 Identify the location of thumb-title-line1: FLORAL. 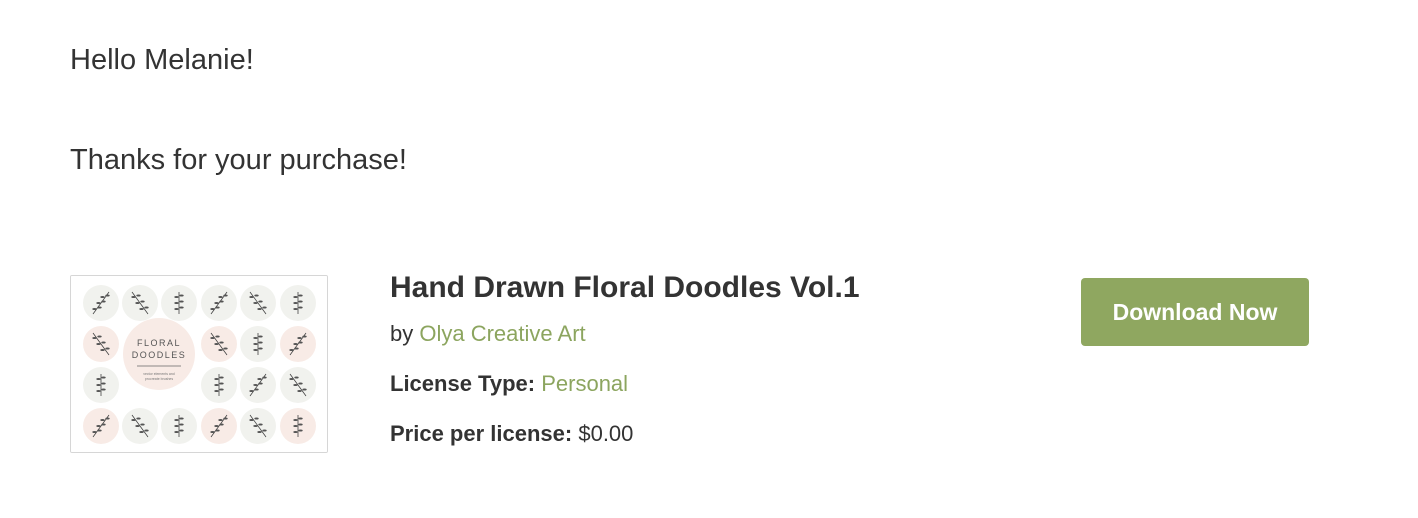
(159, 343).